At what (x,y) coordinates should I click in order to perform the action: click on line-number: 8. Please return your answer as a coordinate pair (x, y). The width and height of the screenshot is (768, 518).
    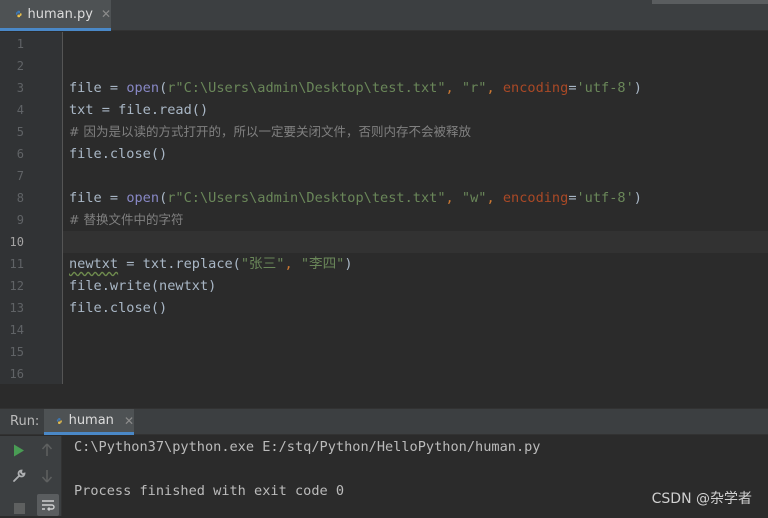
    Looking at the image, I should click on (20, 198).